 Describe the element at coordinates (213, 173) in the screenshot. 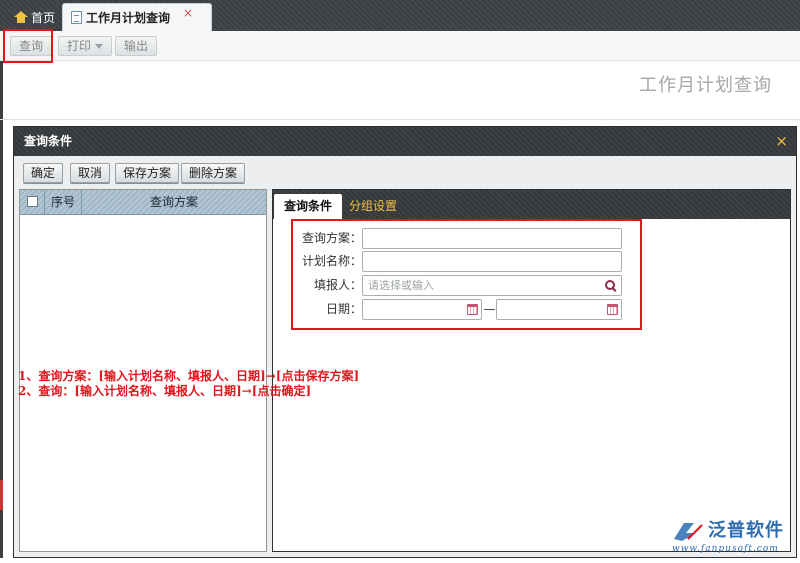

I see `delete-scheme-button: 删除方案` at that location.